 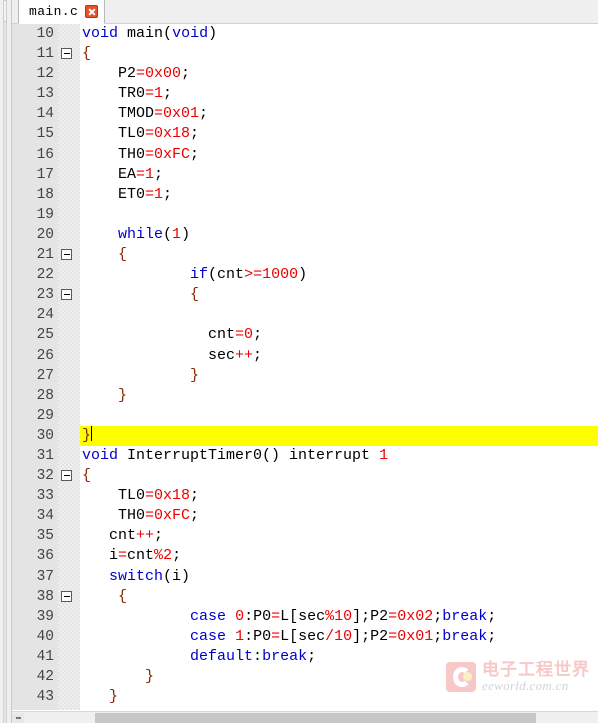 I want to click on tab-main-c: main.c, so click(x=62, y=12).